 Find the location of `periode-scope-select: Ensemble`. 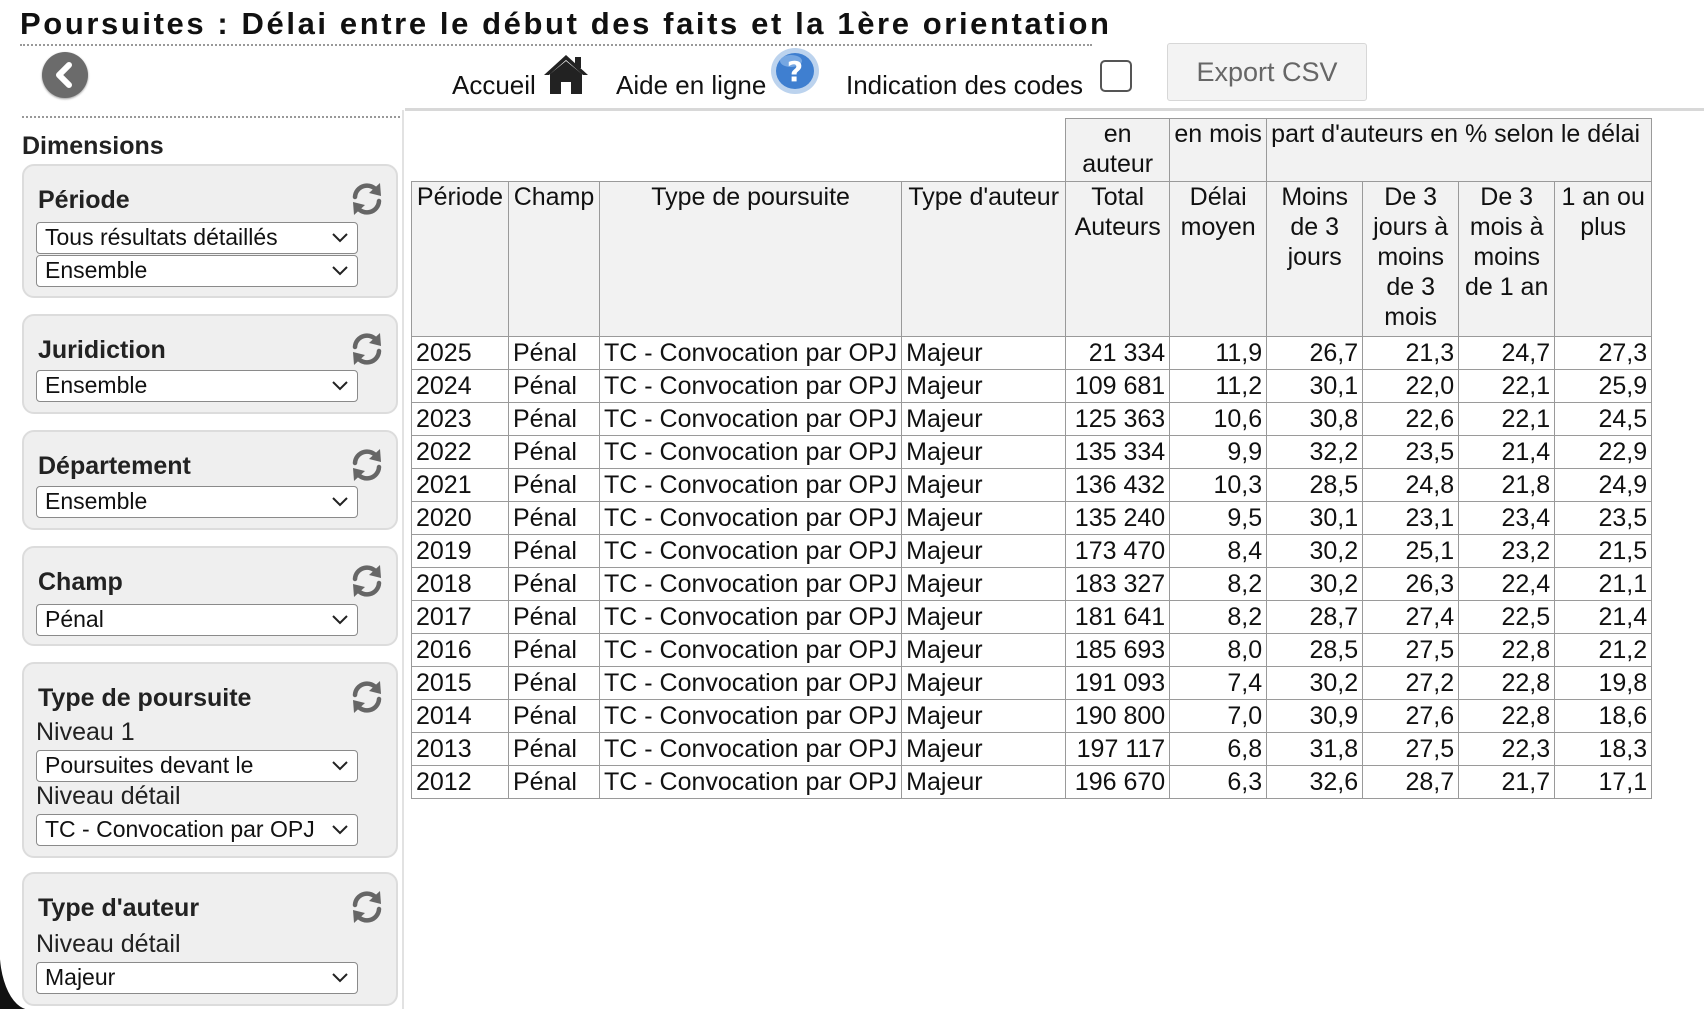

periode-scope-select: Ensemble is located at coordinates (197, 271).